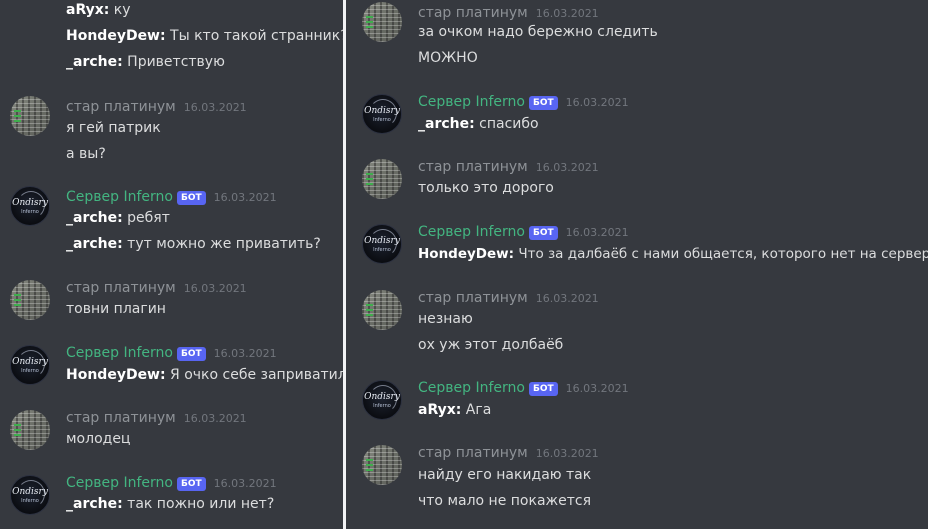 Image resolution: width=928 pixels, height=529 pixels. What do you see at coordinates (538, 32) in the screenshot?
I see `message-line: за очком надо бережно следить` at bounding box center [538, 32].